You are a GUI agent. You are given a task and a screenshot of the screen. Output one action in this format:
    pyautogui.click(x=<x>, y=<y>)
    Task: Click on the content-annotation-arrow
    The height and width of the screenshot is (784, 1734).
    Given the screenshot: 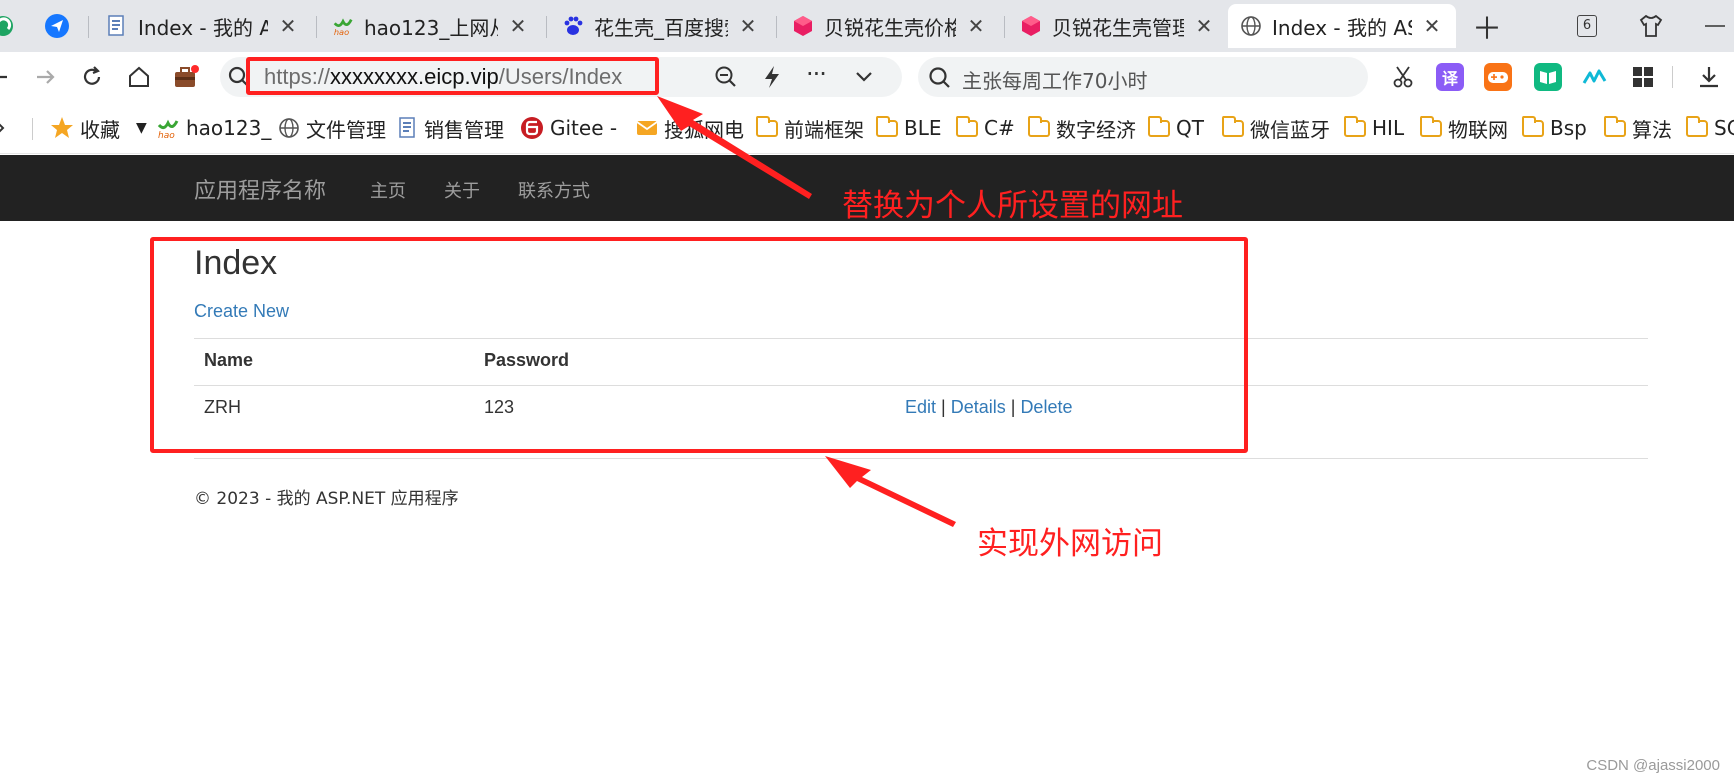 What is the action you would take?
    pyautogui.click(x=890, y=491)
    